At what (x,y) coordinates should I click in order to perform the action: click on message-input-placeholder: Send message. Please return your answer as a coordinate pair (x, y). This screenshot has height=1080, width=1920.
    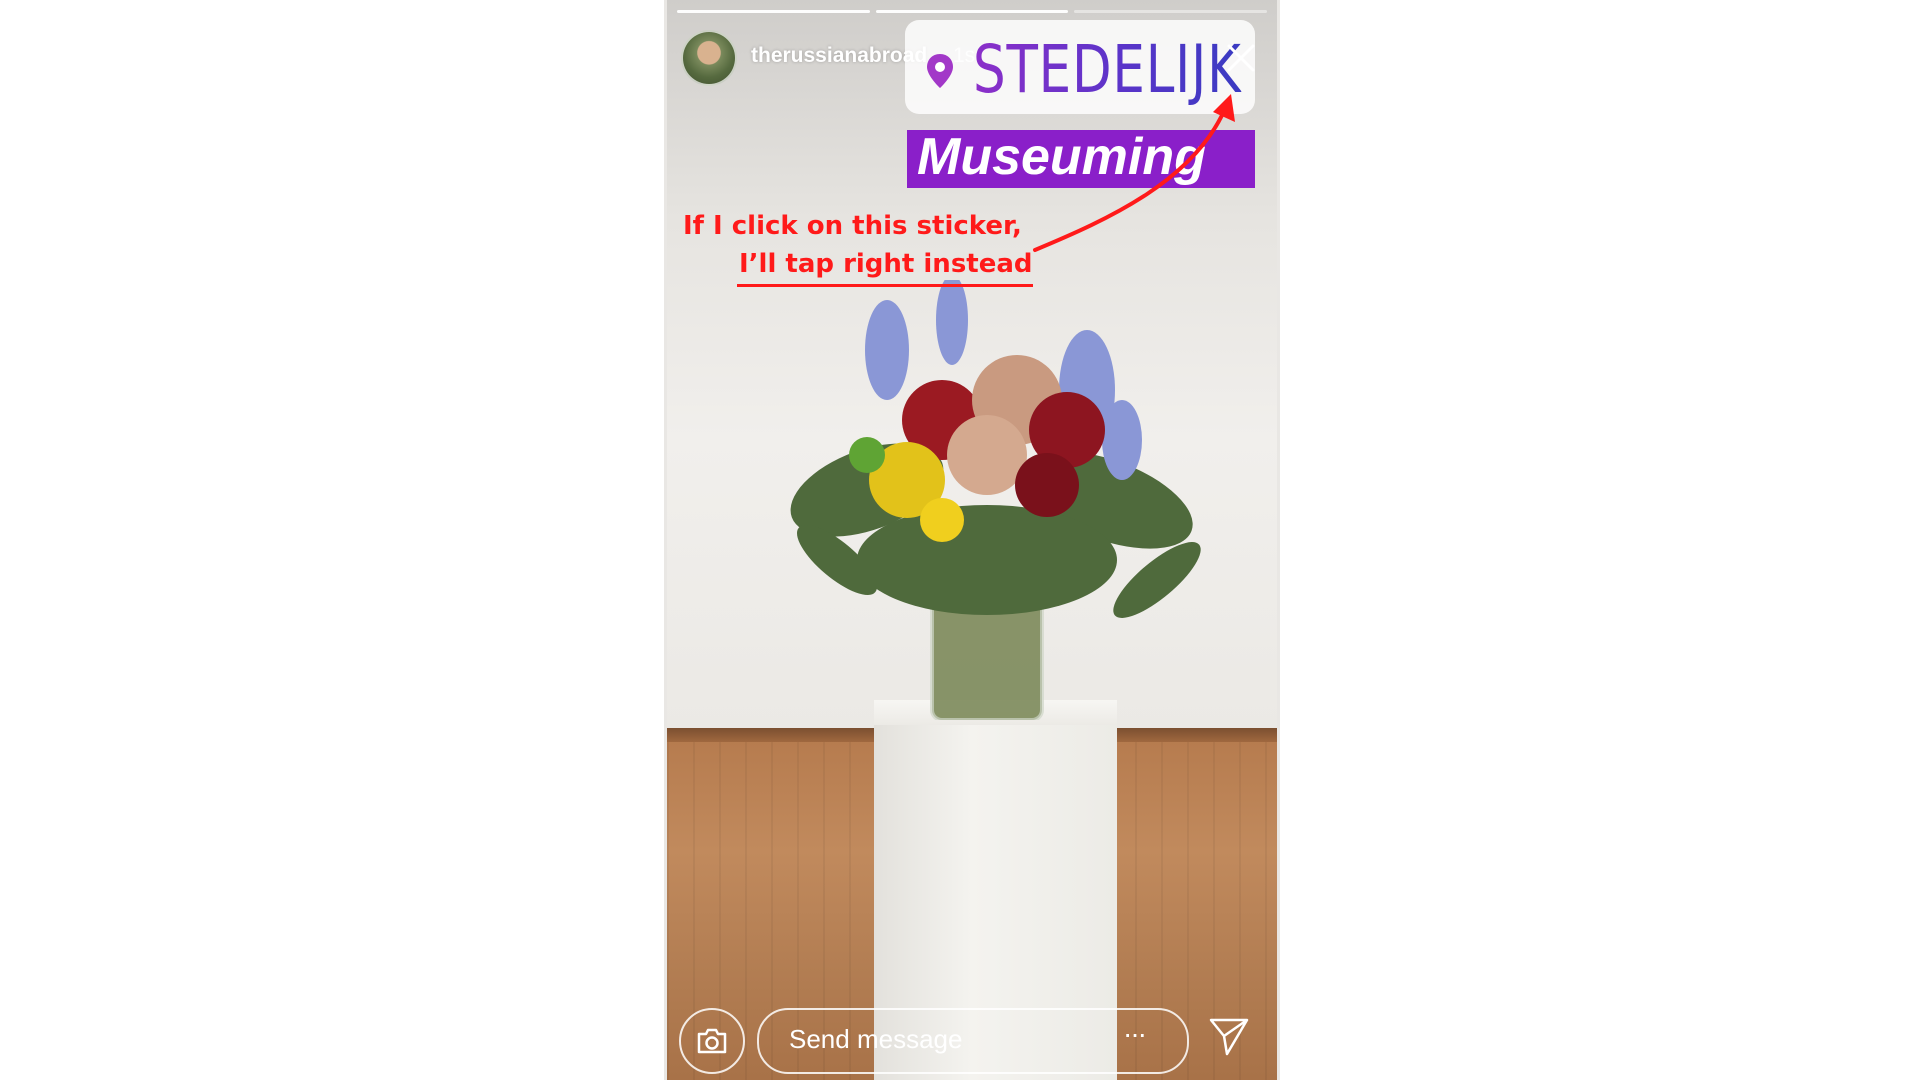
    Looking at the image, I should click on (875, 1039).